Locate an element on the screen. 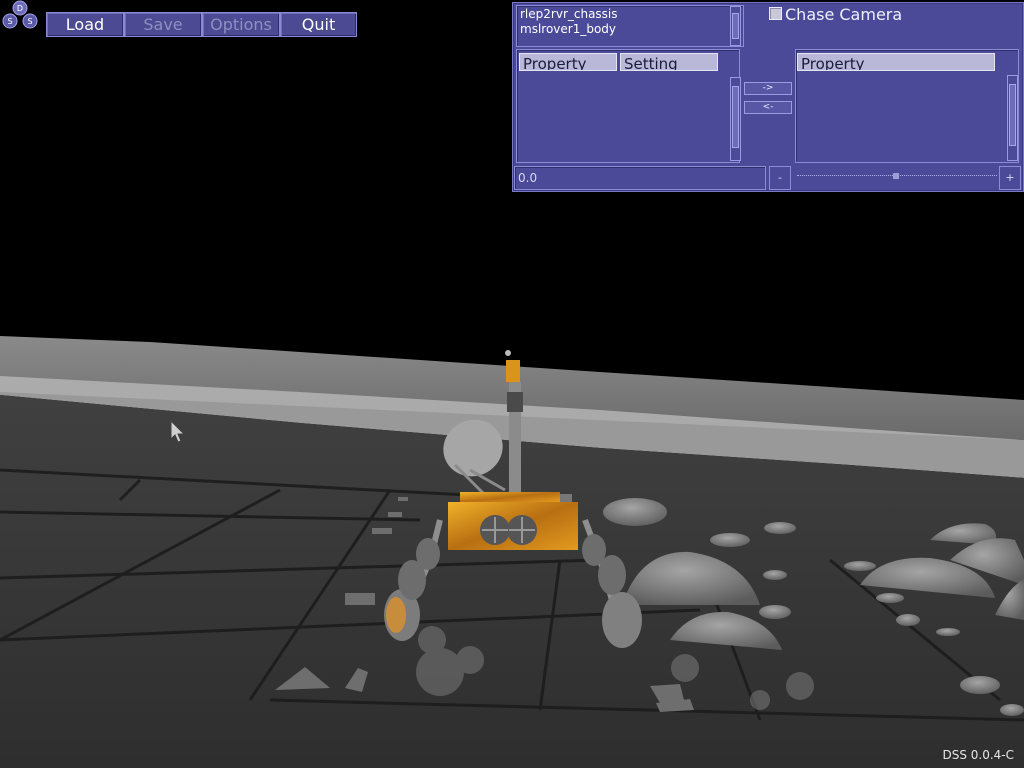 Image resolution: width=1024 pixels, height=768 pixels. logo-letter-s1: S is located at coordinates (9, 21).